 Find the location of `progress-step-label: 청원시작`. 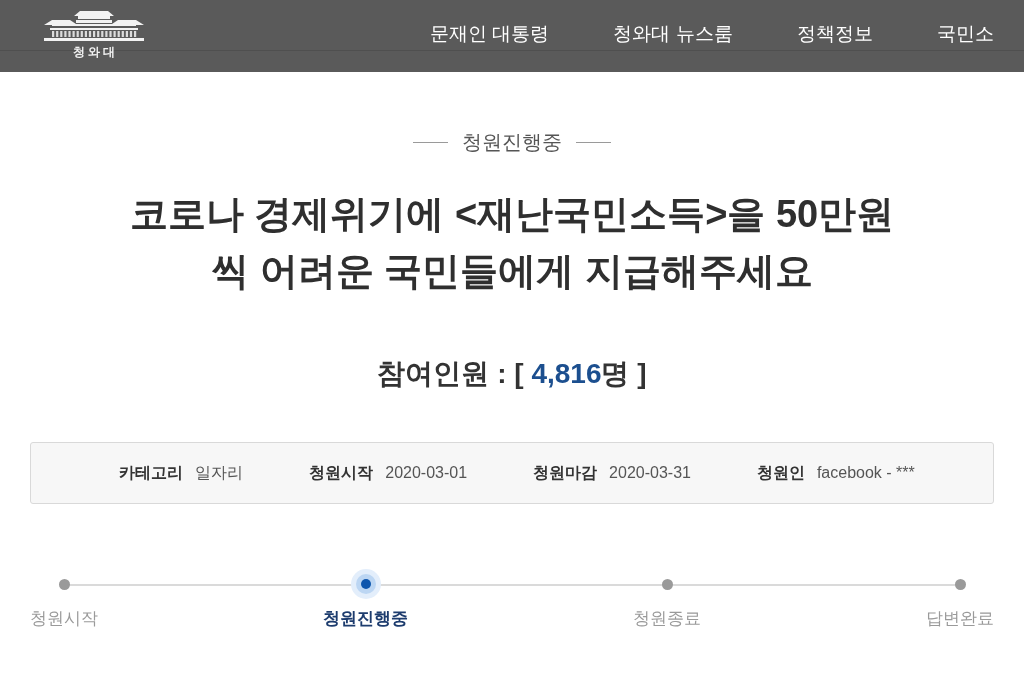

progress-step-label: 청원시작 is located at coordinates (64, 619).